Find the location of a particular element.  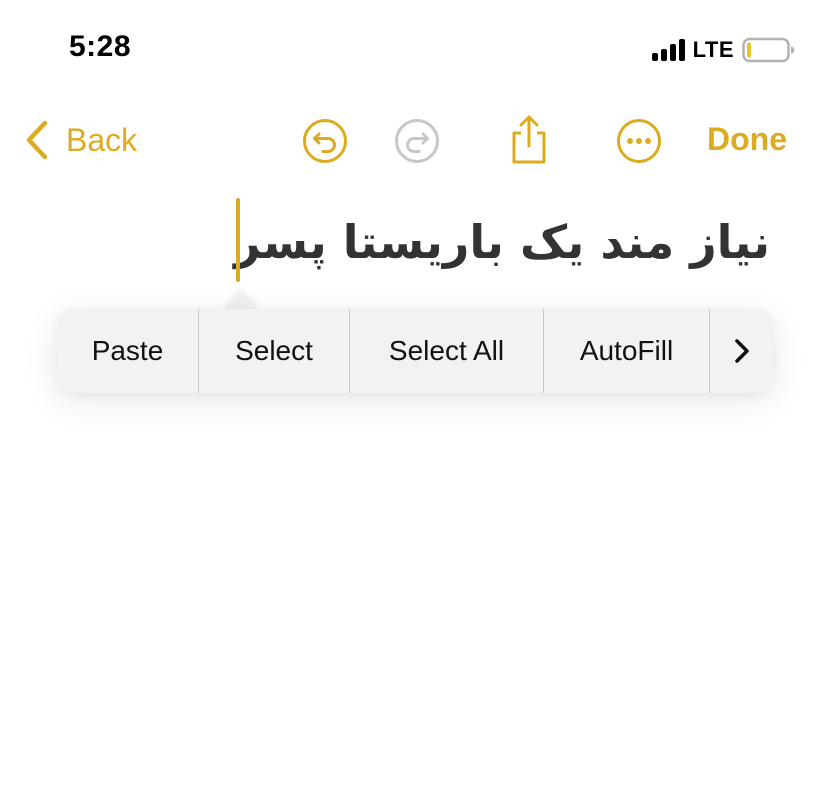

more-options-button is located at coordinates (741, 351).